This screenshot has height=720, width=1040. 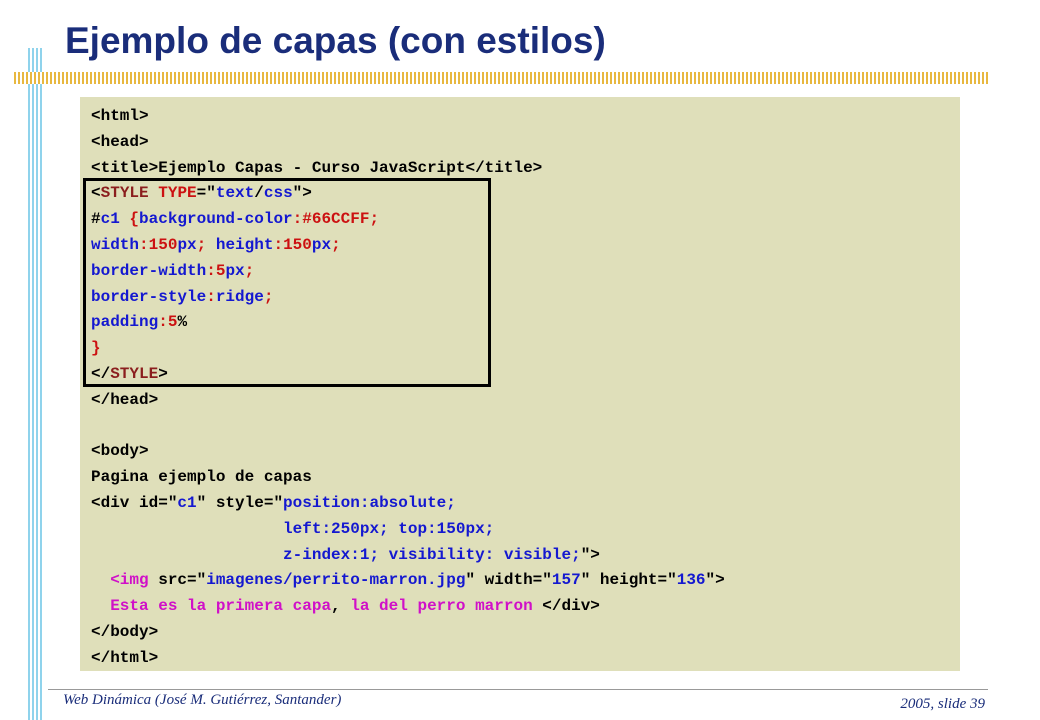 What do you see at coordinates (312, 167) in the screenshot?
I see `code-token: Ejemplo Capas - Curso JavaScript` at bounding box center [312, 167].